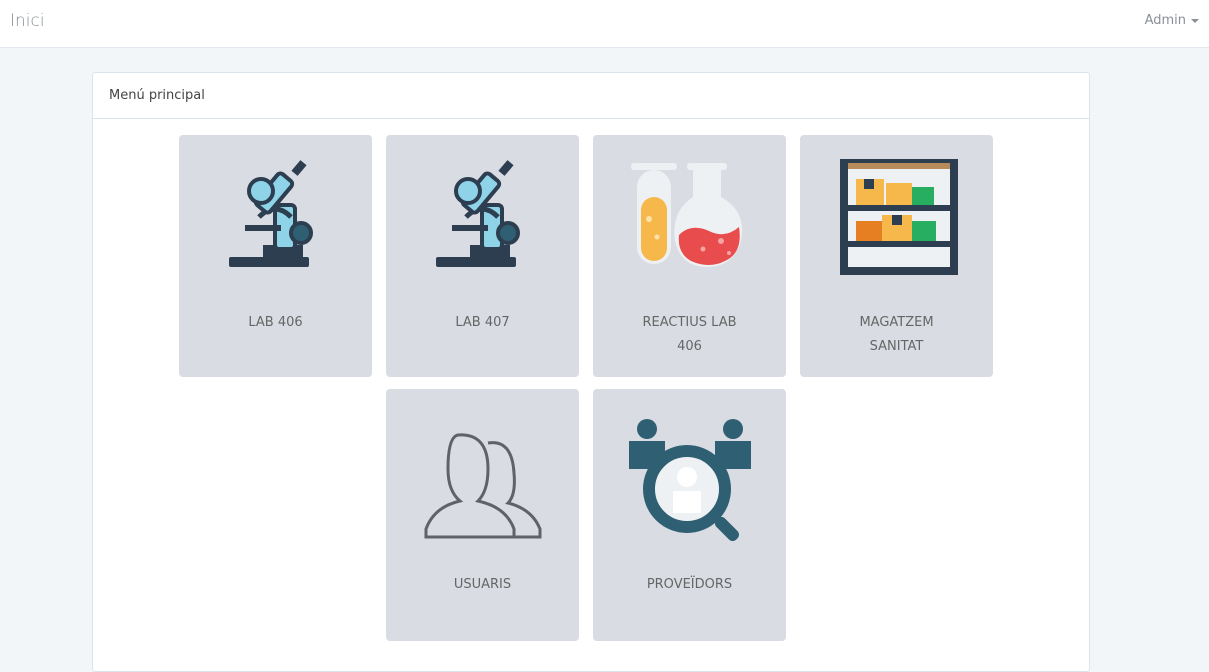 The width and height of the screenshot is (1209, 672). I want to click on tile-usuaris: USUARIS, so click(482, 515).